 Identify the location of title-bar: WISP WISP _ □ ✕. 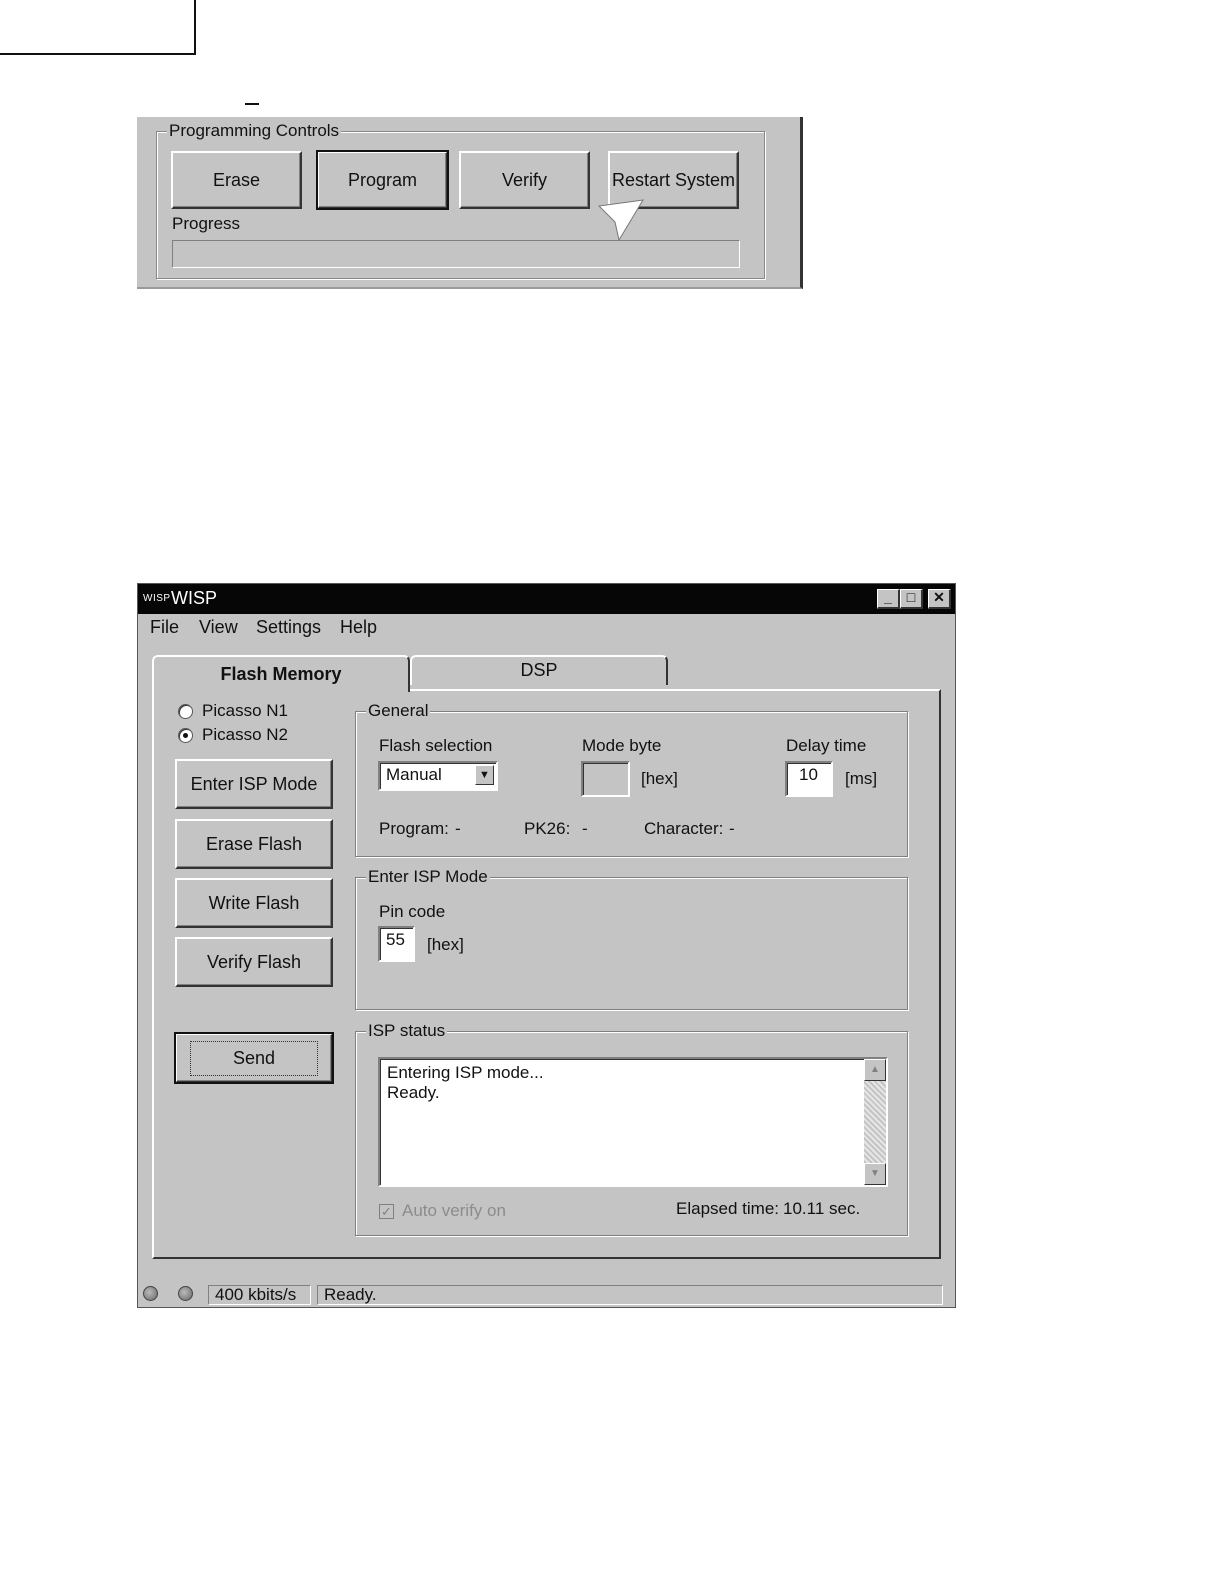
(546, 599).